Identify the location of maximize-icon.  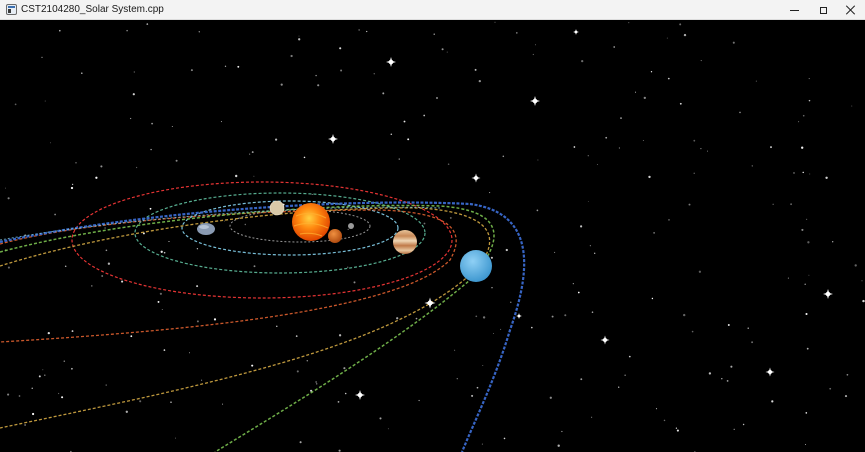
(823, 10).